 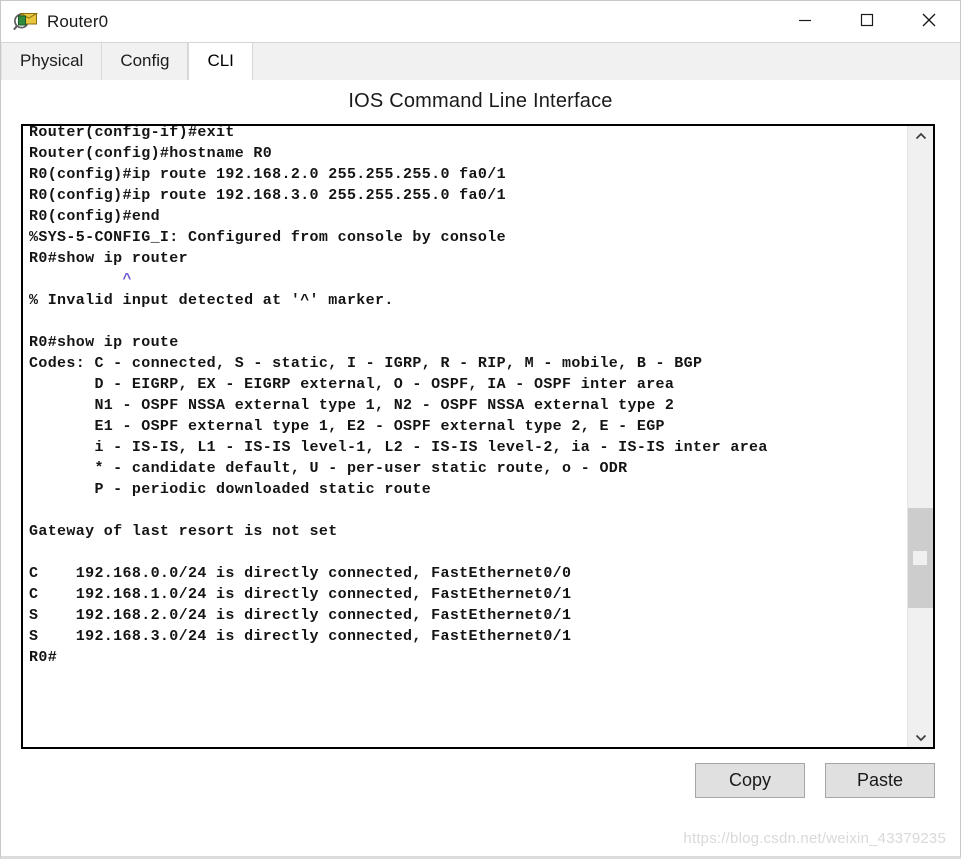 I want to click on router-magnifier-icon, so click(x=26, y=22).